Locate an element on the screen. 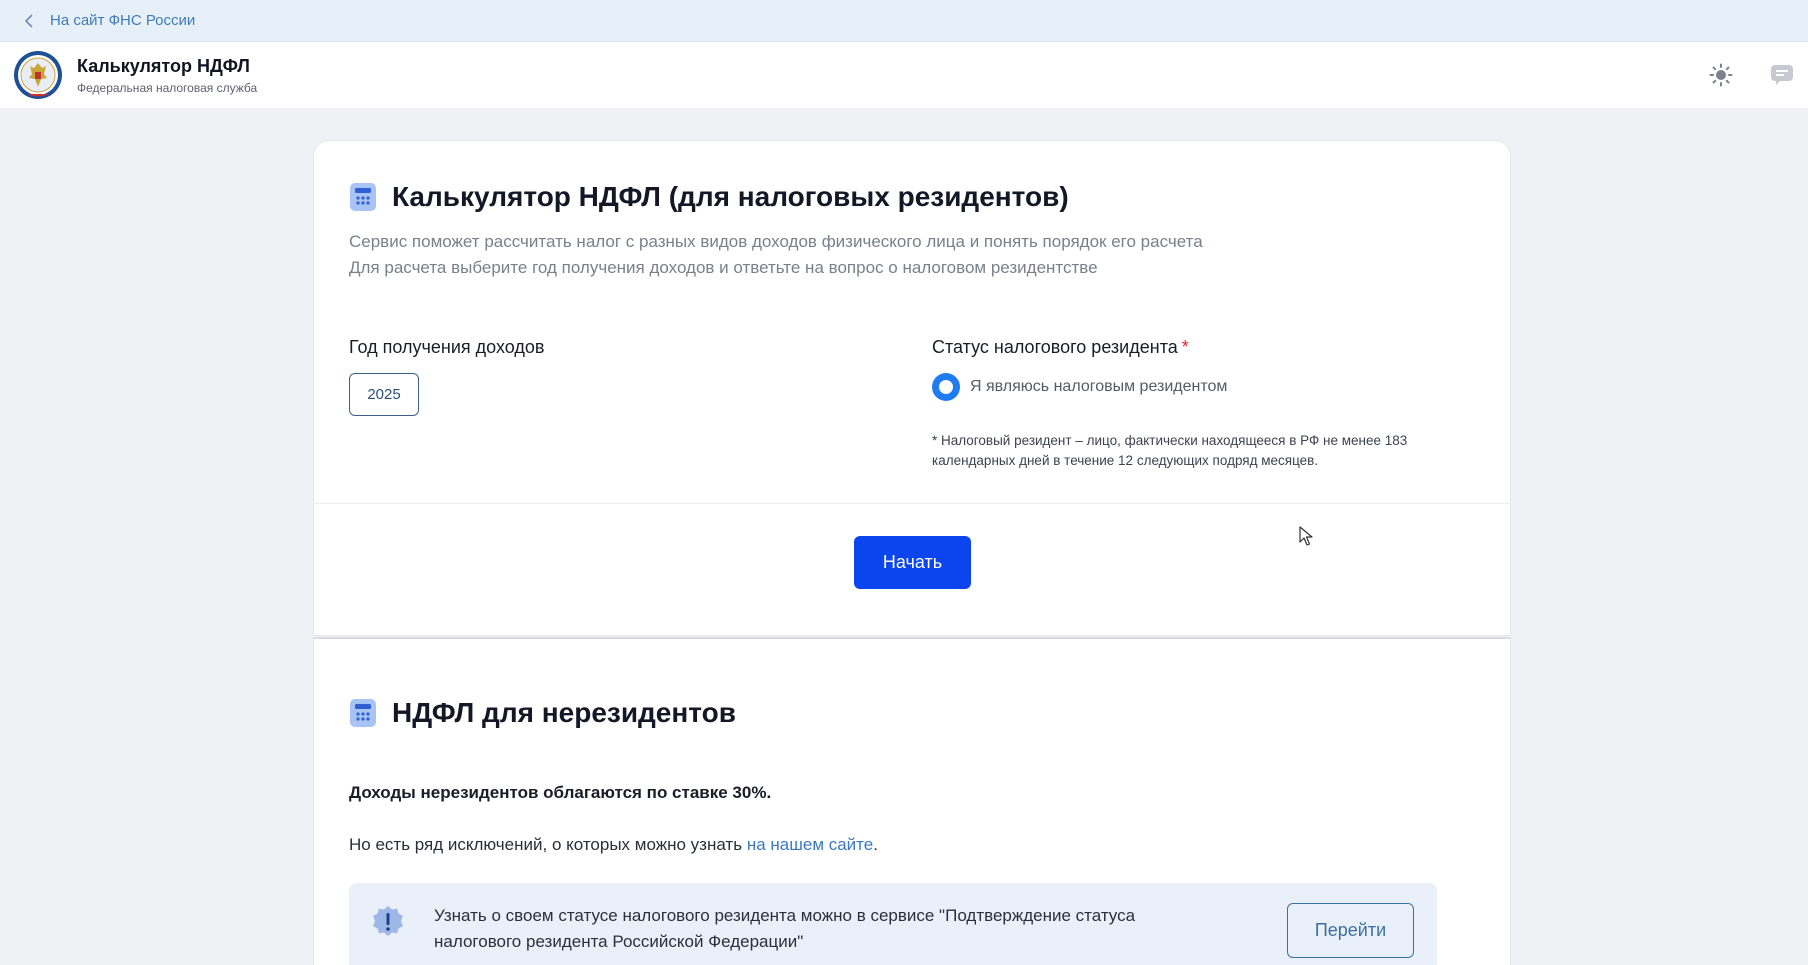  exclamation-badge-icon is located at coordinates (388, 921).